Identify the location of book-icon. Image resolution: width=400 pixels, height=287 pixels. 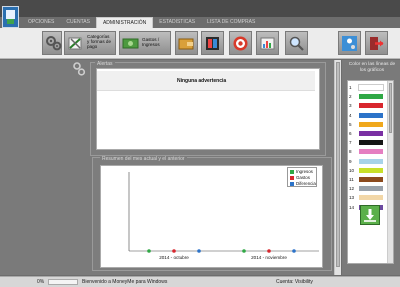
(212, 43).